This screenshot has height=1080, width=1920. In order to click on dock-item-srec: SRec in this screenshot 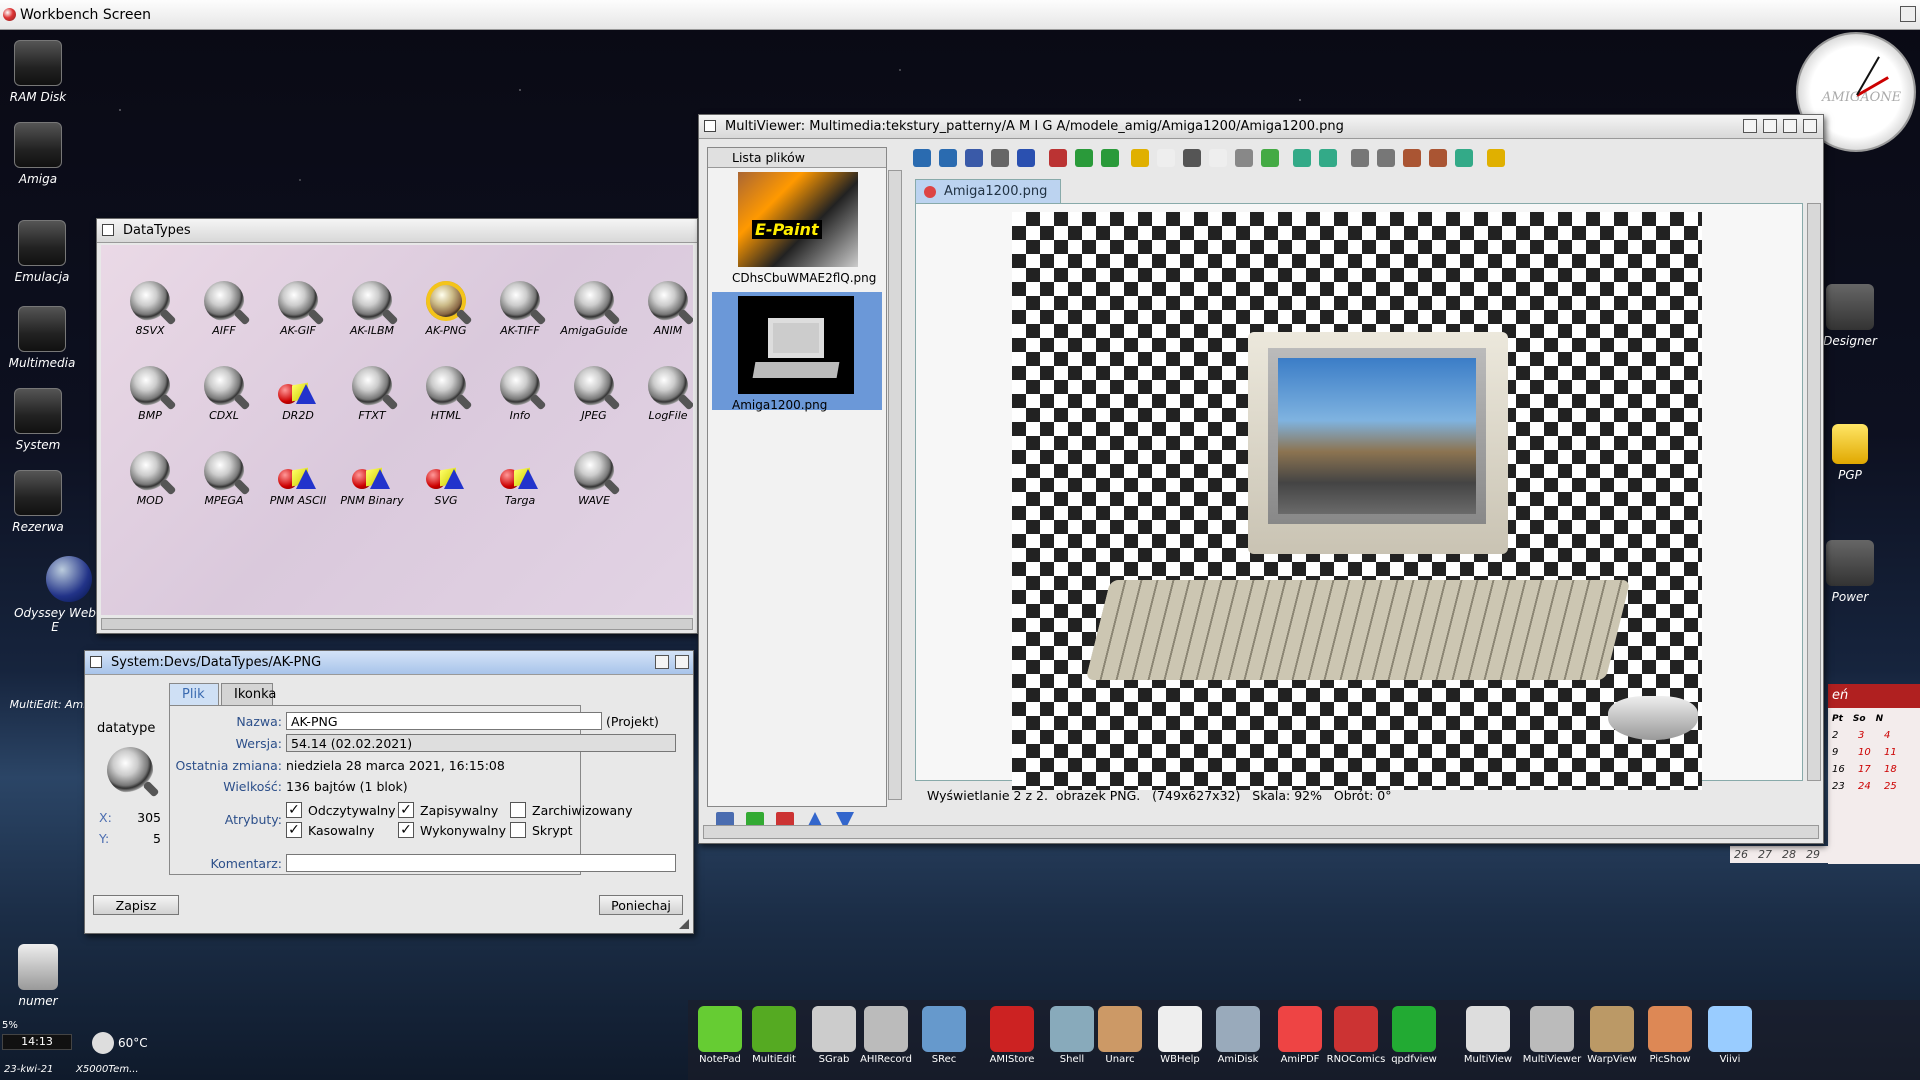, I will do `click(944, 1032)`.